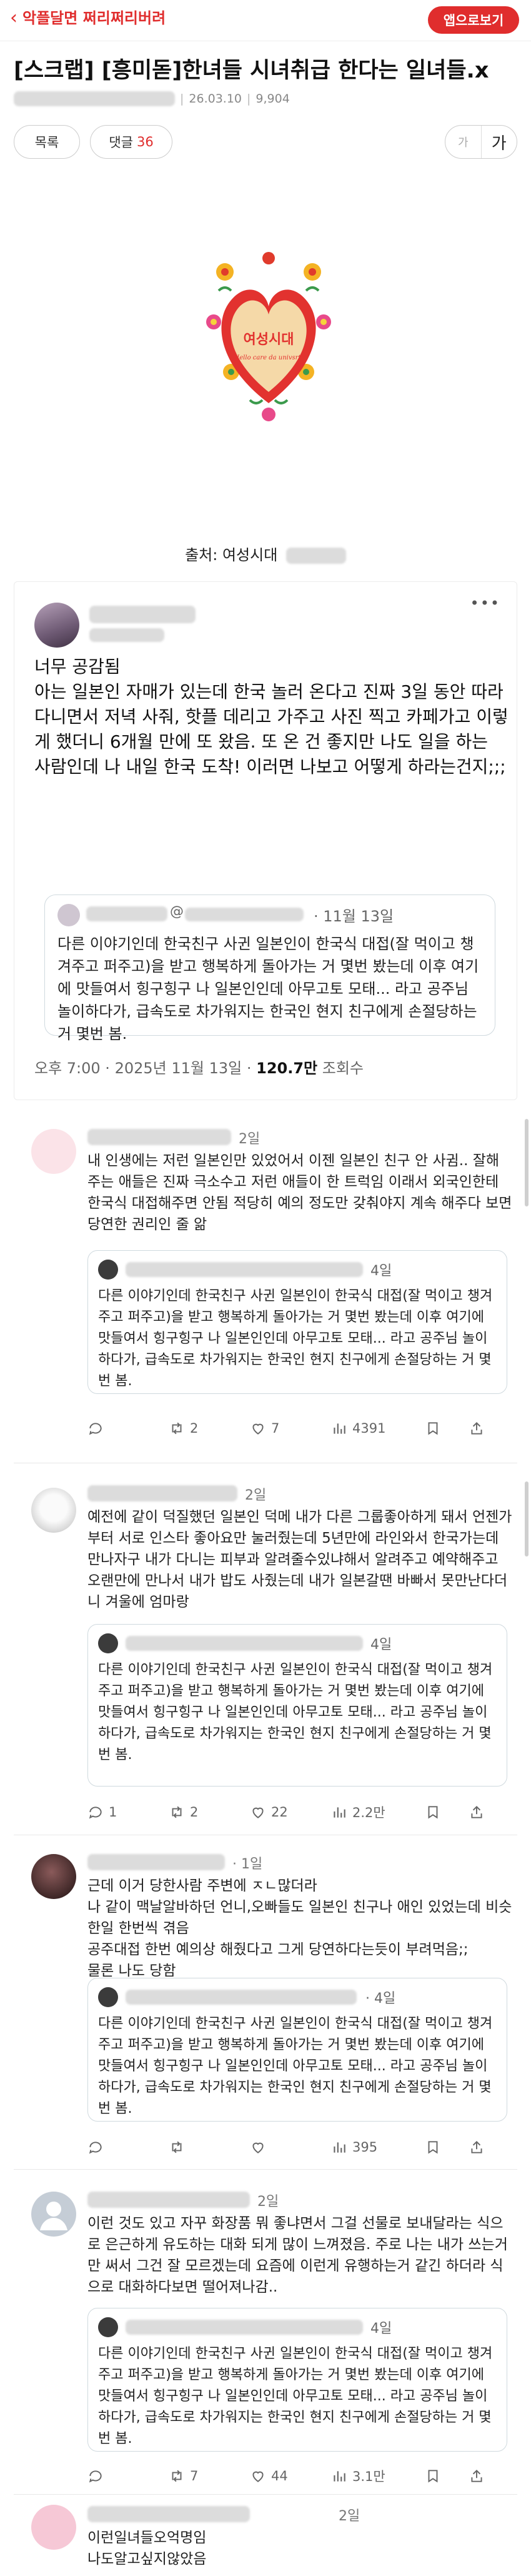  Describe the element at coordinates (265, 143) in the screenshot. I see `post-action-row: 목록 댓글 36 가 가` at that location.